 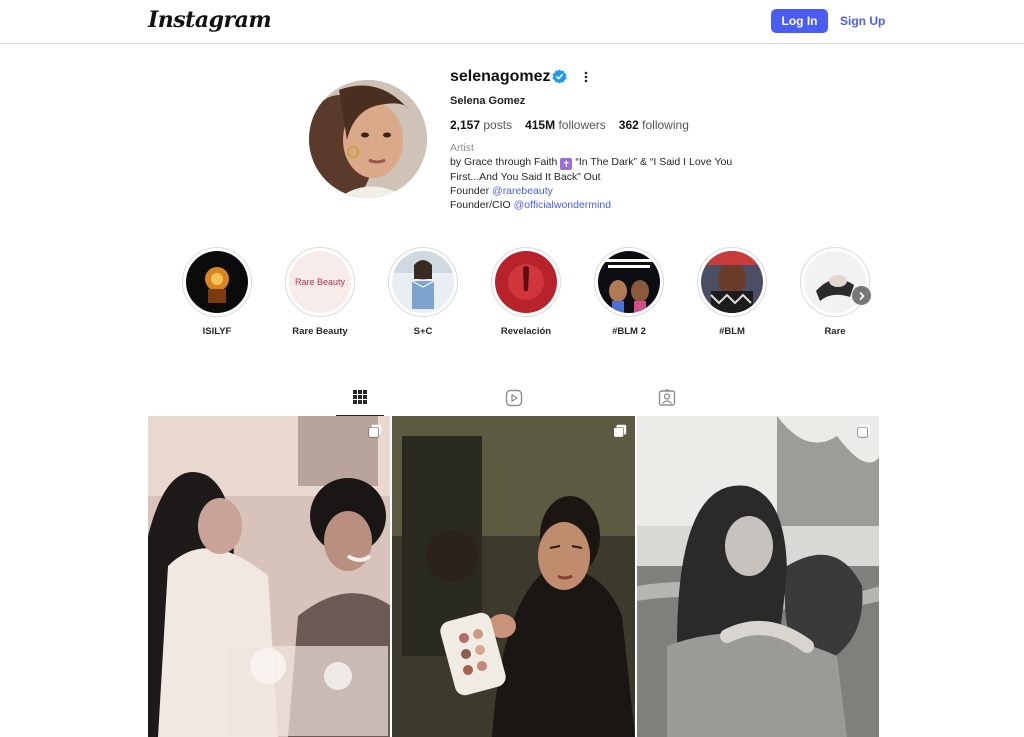 I want to click on more-options-icon, so click(x=586, y=77).